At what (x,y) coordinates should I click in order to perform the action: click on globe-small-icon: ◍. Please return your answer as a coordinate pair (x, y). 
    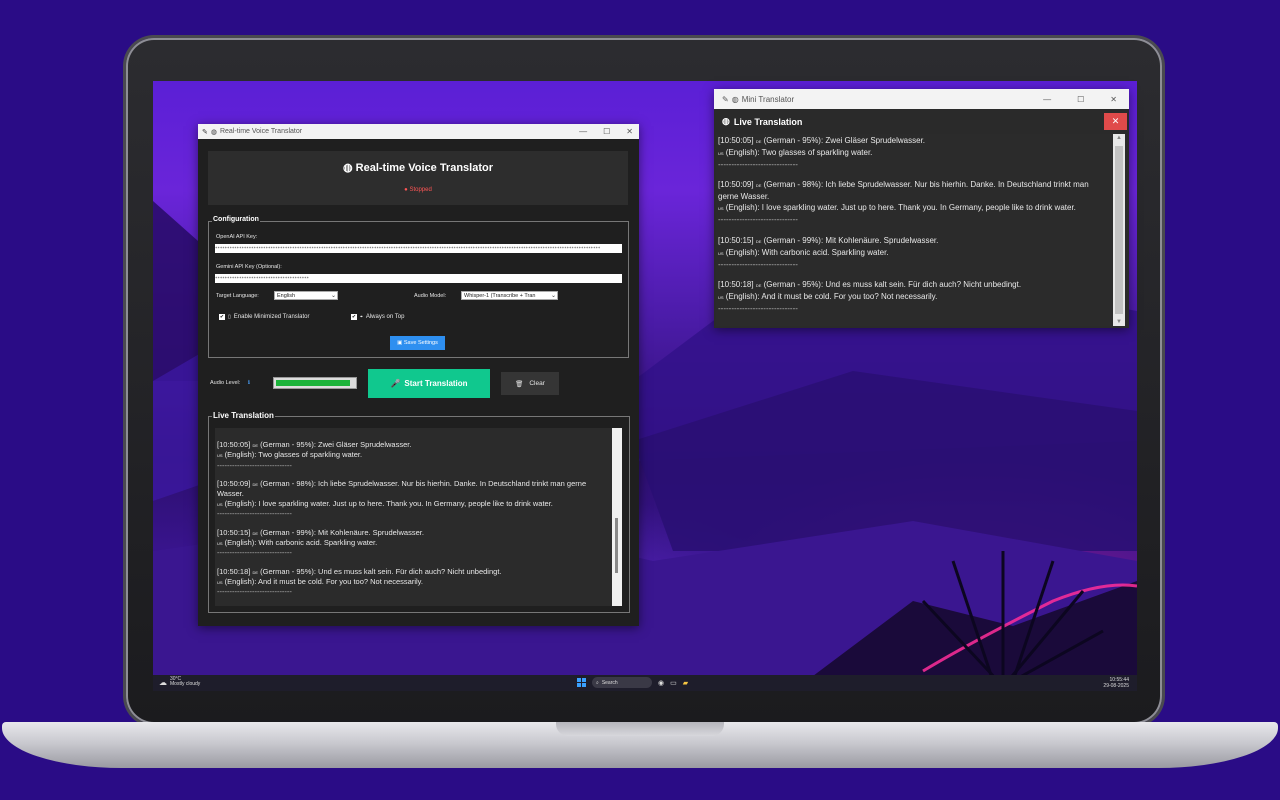
    Looking at the image, I should click on (735, 99).